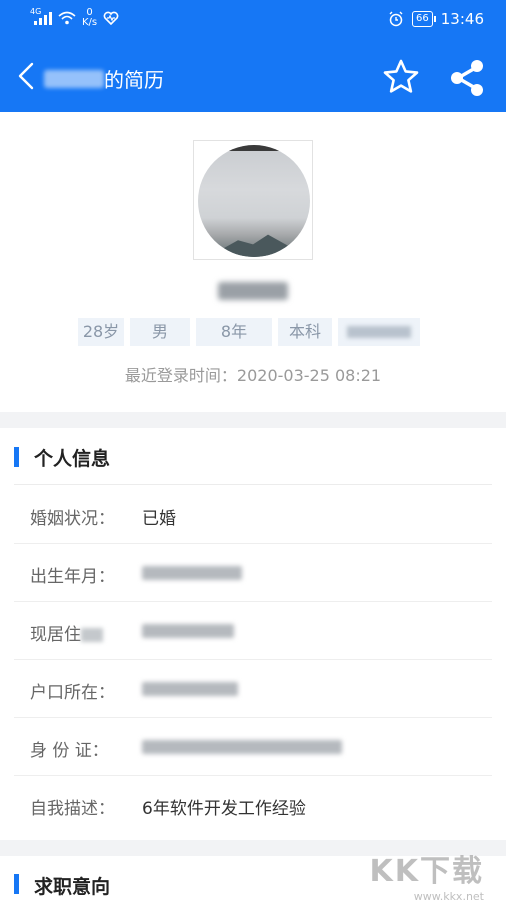 The width and height of the screenshot is (506, 900). What do you see at coordinates (224, 809) in the screenshot?
I see `row-value: 6年软件开发工作经验` at bounding box center [224, 809].